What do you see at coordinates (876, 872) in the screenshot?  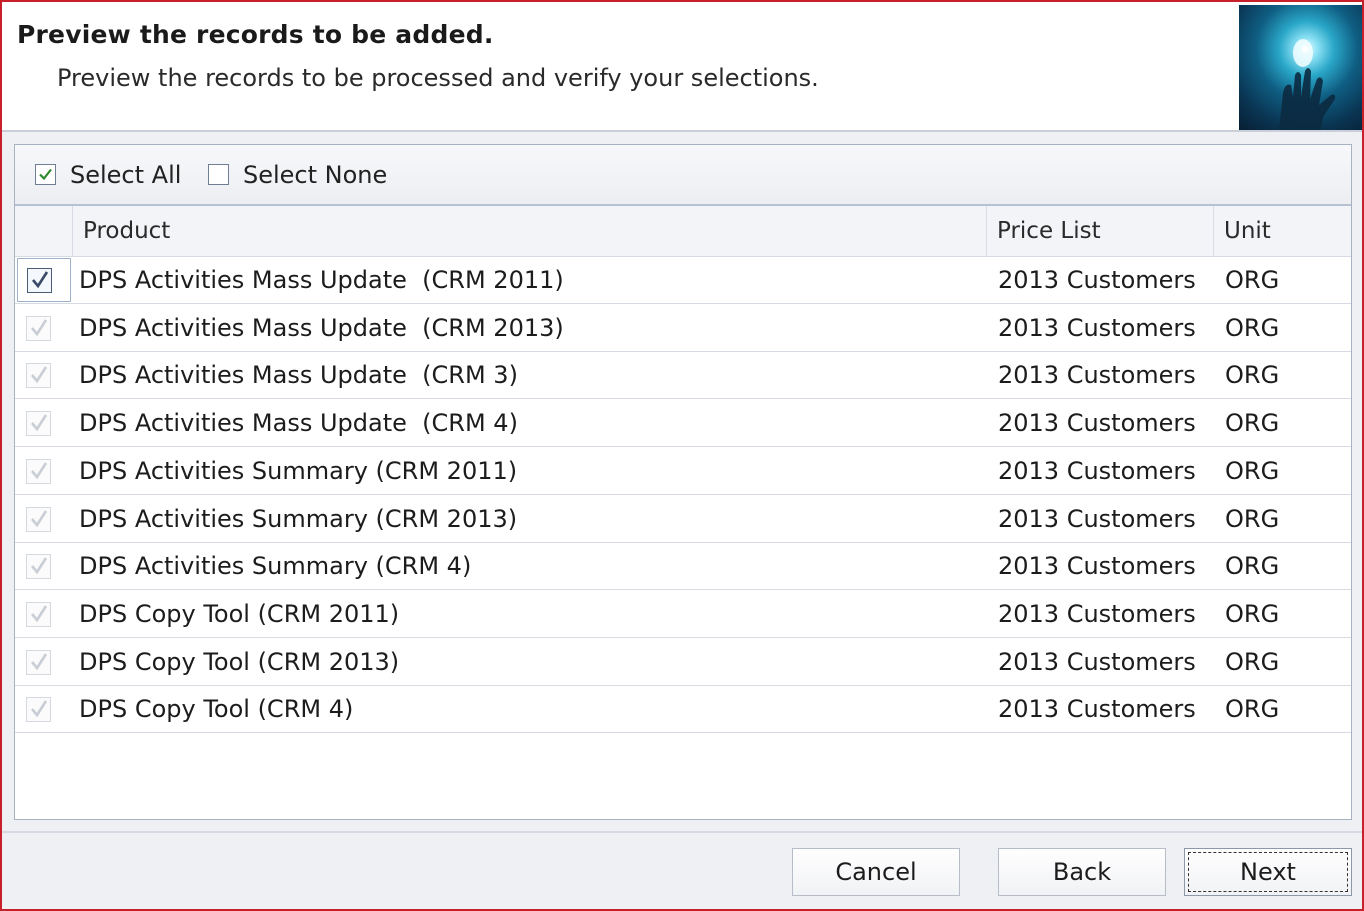 I see `cancel-button: Cancel` at bounding box center [876, 872].